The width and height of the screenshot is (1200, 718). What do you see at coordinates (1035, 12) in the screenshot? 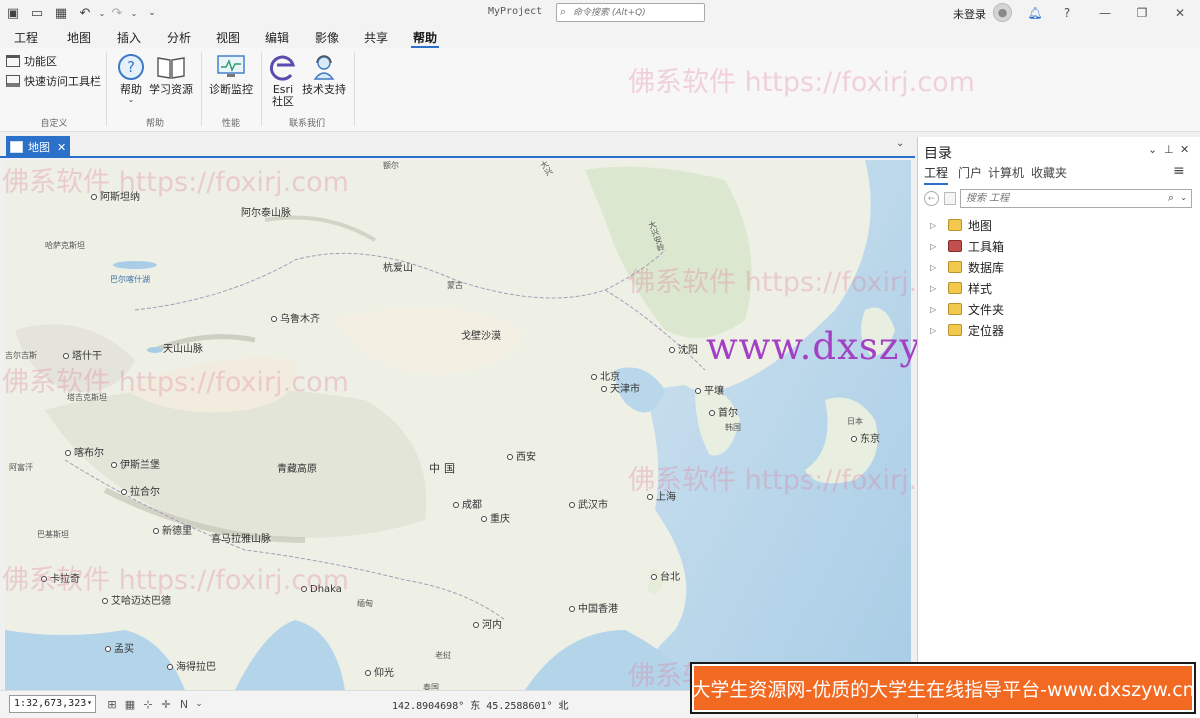
I see `notification-bell-icon: 🔔︎` at bounding box center [1035, 12].